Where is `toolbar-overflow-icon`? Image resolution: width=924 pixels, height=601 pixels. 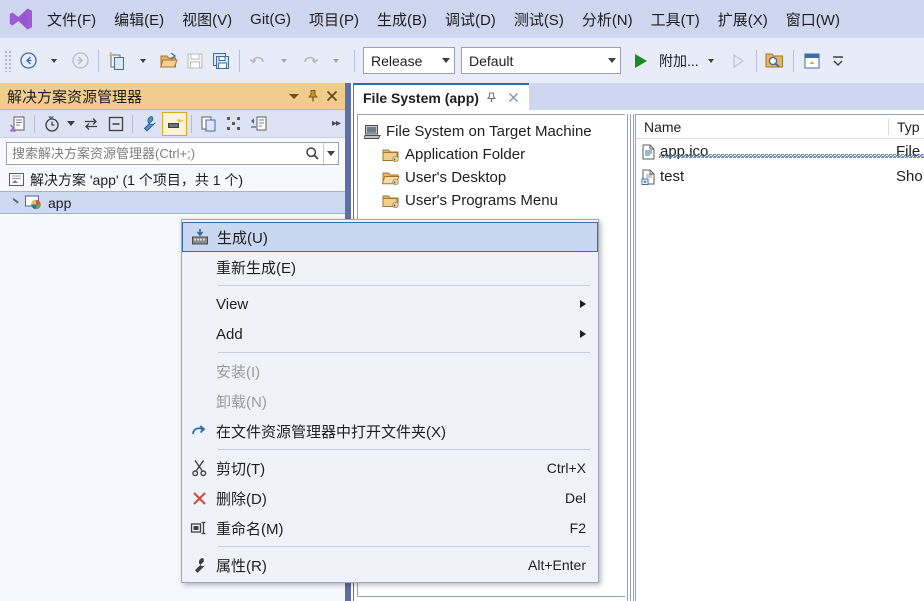
toolbar-overflow-icon is located at coordinates (838, 61).